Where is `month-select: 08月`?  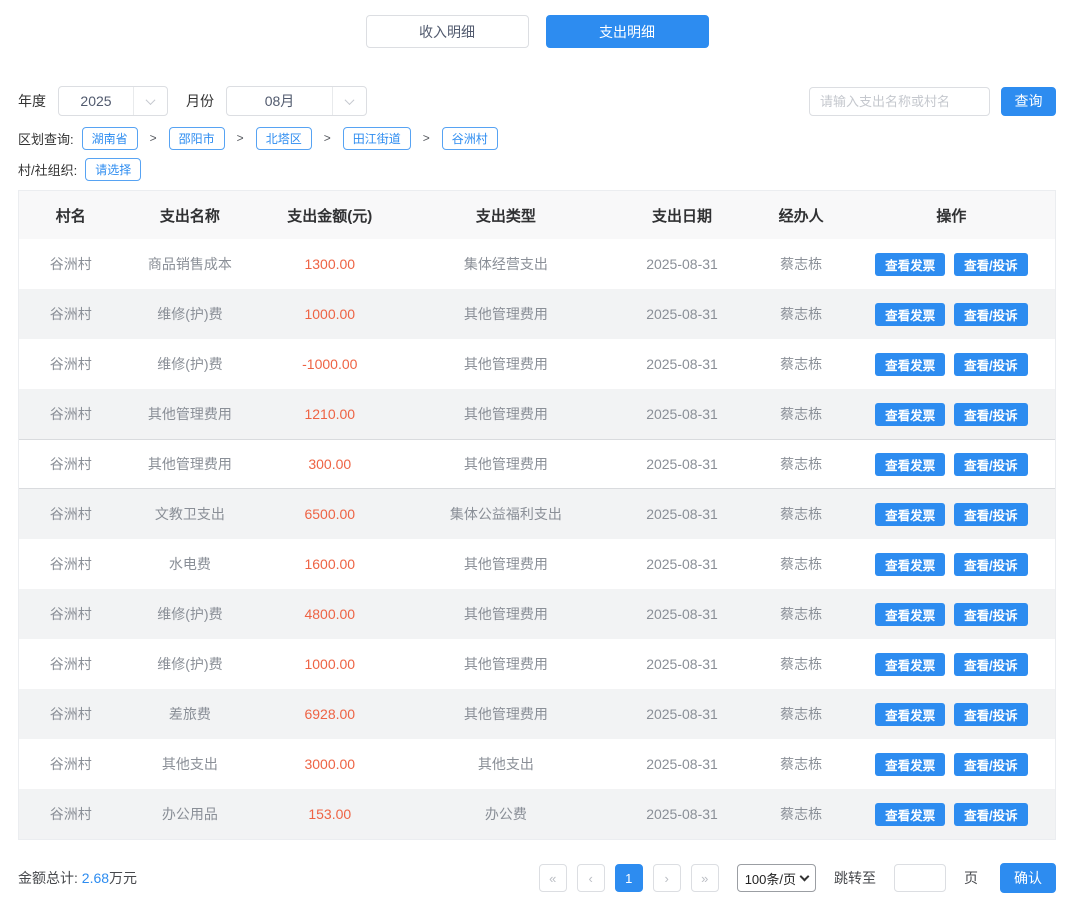 month-select: 08月 is located at coordinates (296, 101).